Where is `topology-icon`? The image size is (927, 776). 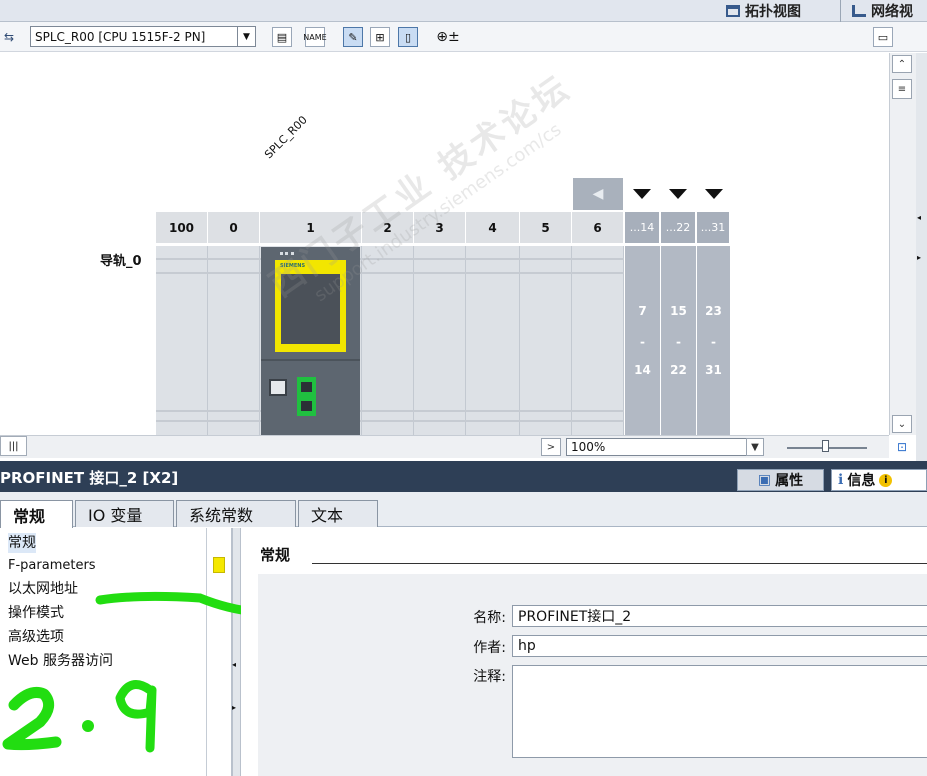
topology-icon is located at coordinates (733, 10).